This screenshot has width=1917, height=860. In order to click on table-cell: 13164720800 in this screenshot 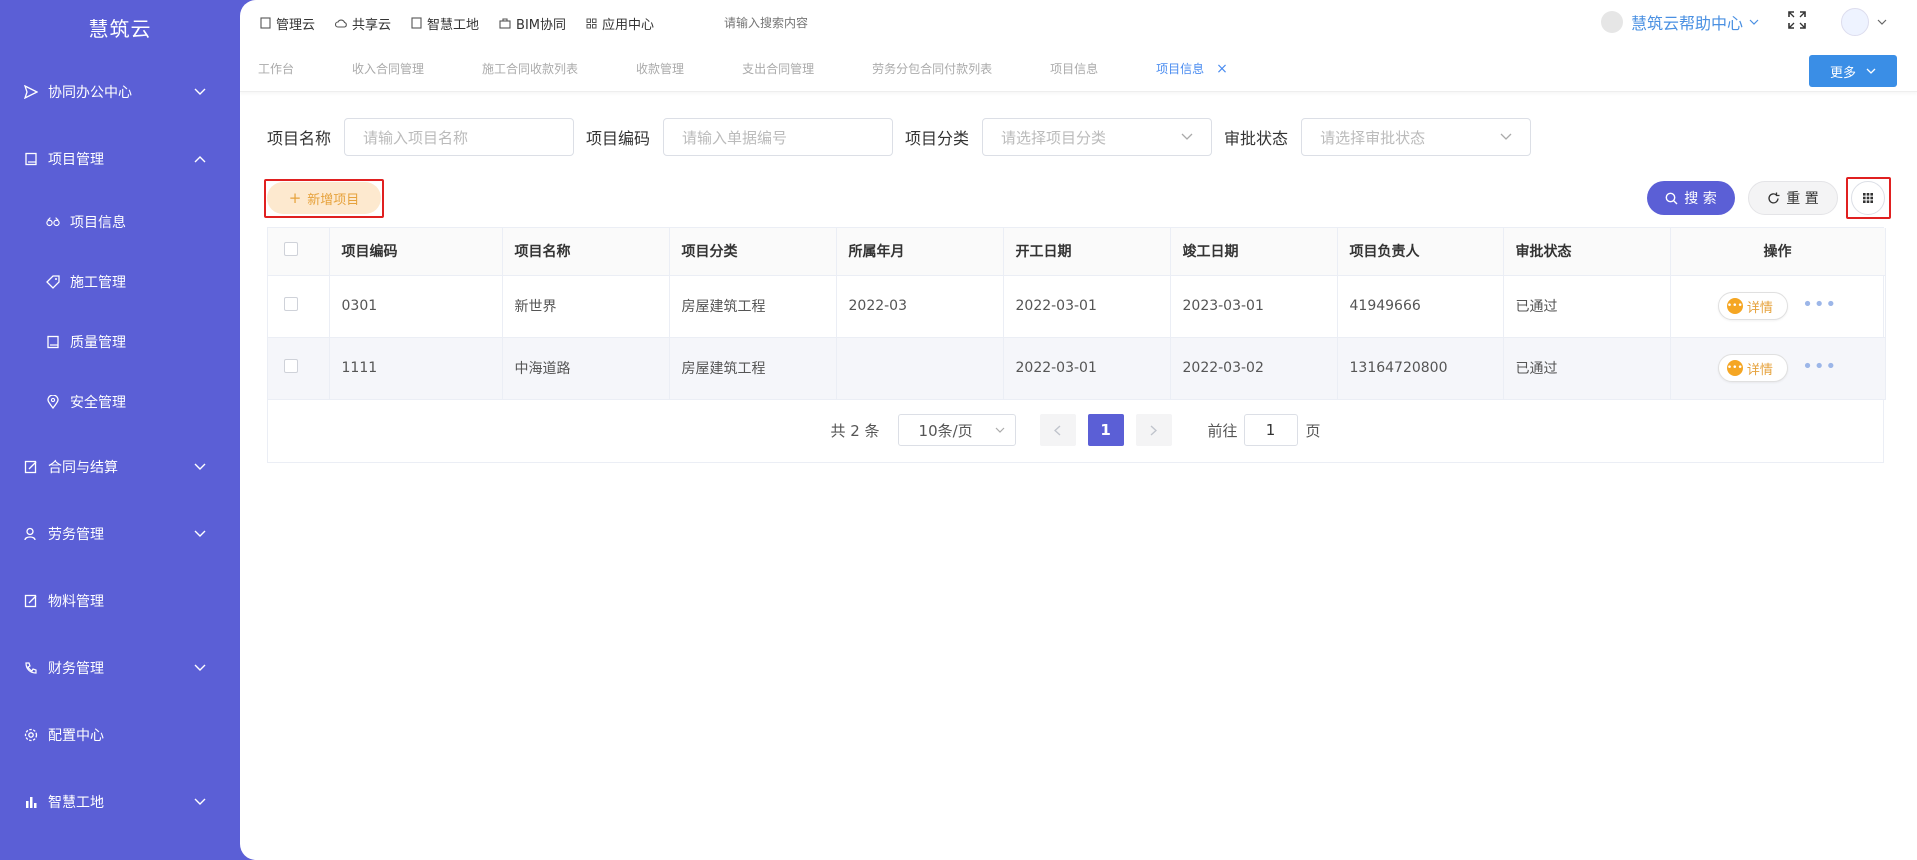, I will do `click(1420, 368)`.